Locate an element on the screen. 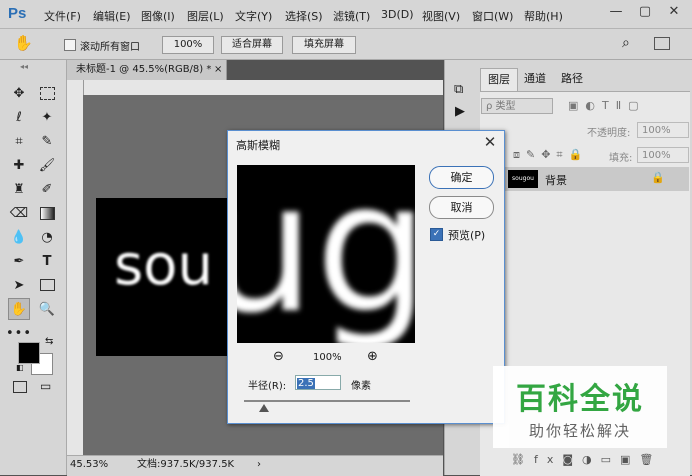 This screenshot has height=476, width=692. type-tool-icon: T is located at coordinates (47, 261).